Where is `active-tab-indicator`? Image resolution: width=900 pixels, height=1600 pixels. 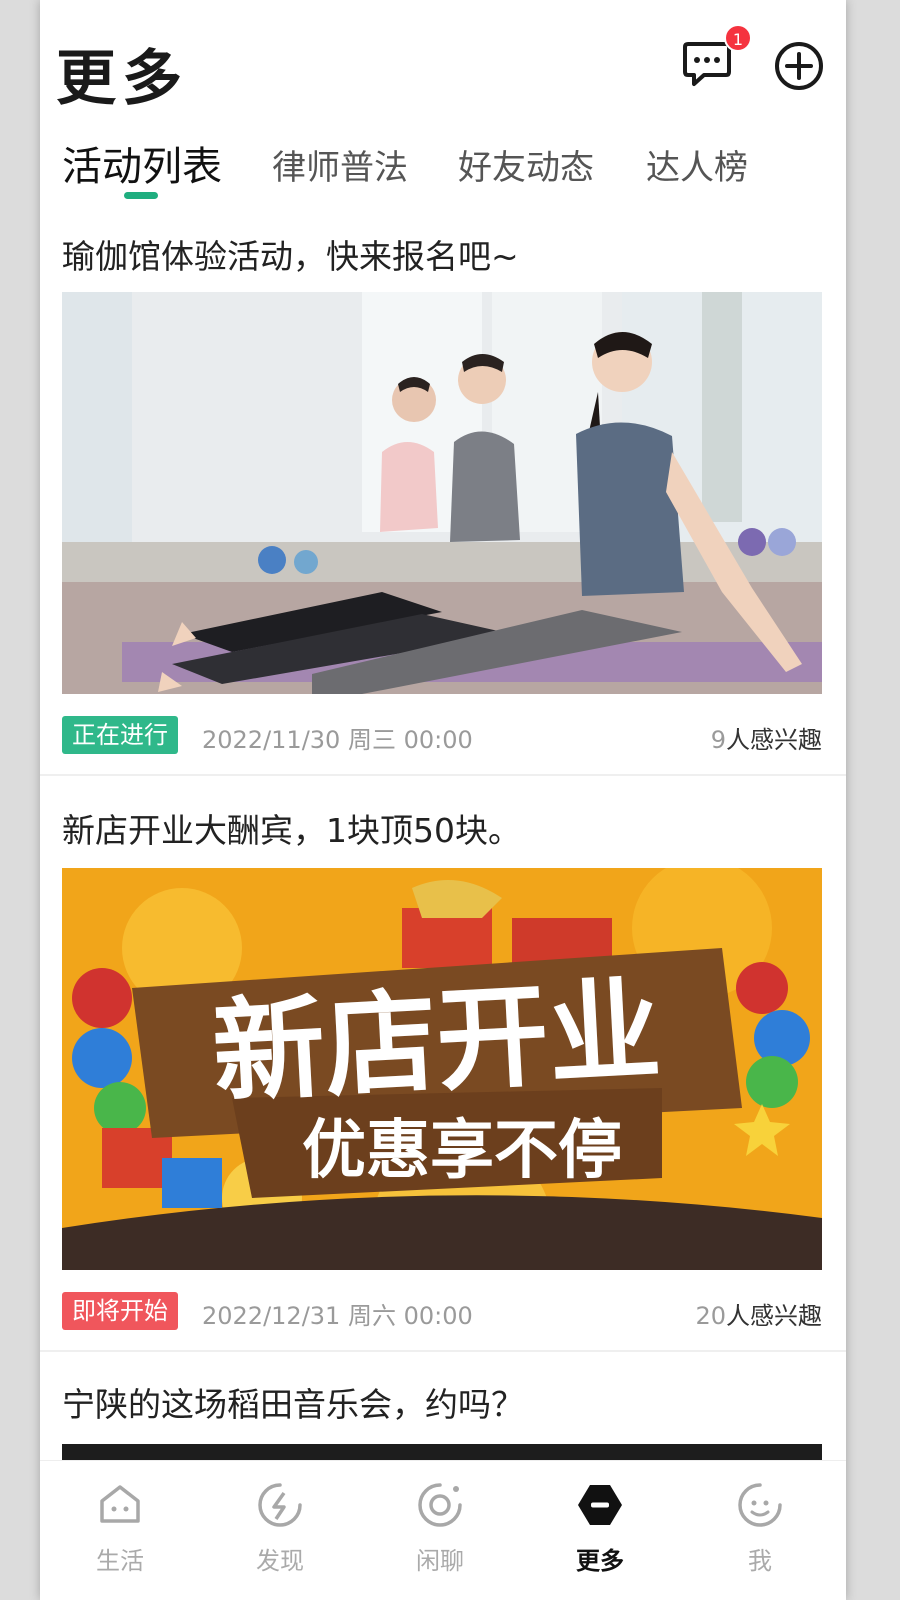 active-tab-indicator is located at coordinates (141, 195).